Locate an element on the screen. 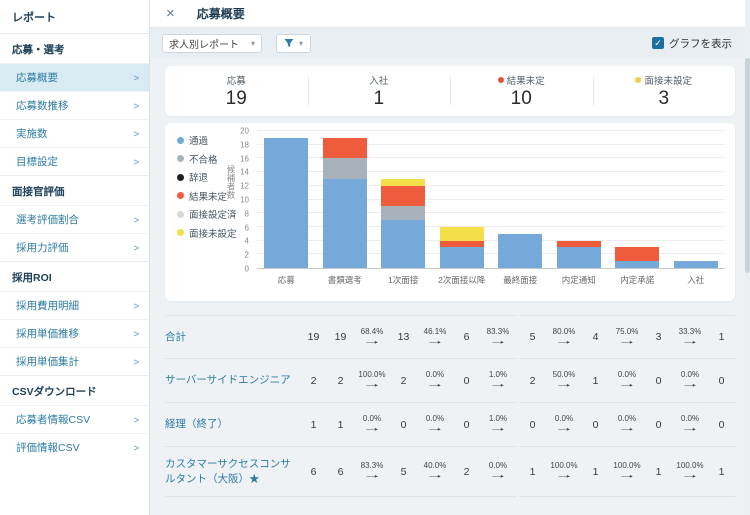  sidebar-item: 採用単価推移 > is located at coordinates (74, 333).